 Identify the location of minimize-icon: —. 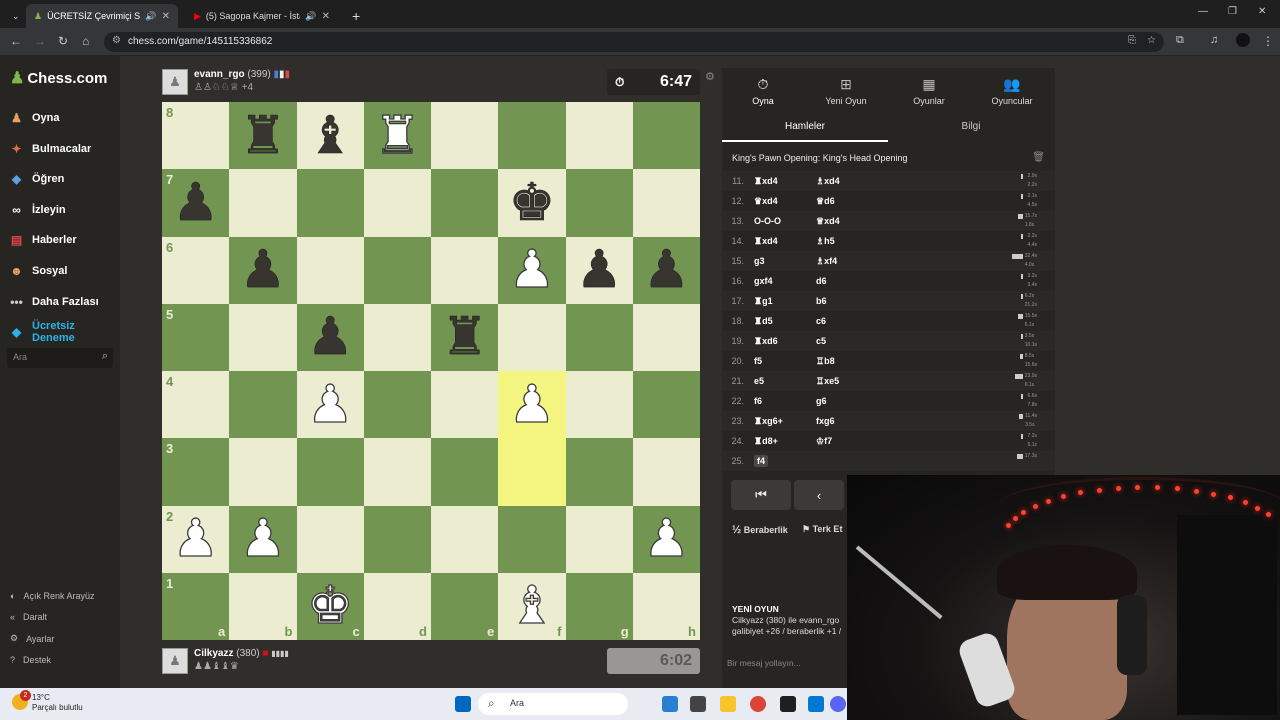
(1203, 11).